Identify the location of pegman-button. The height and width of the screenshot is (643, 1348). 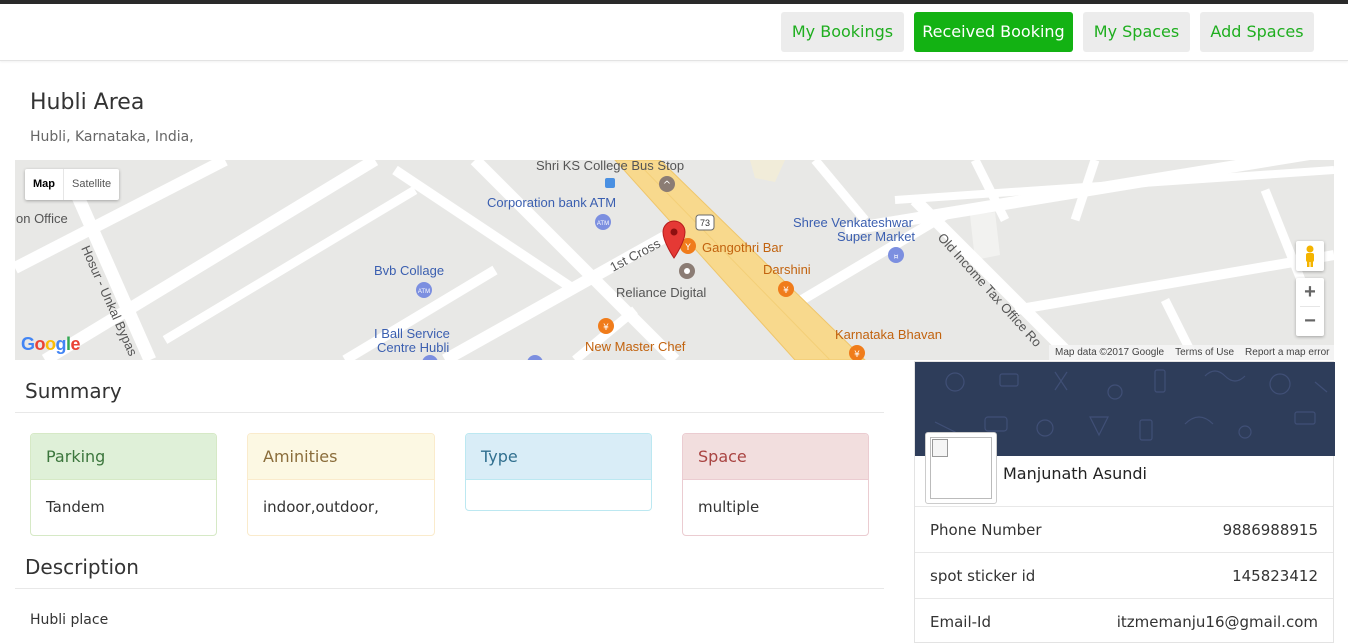
(1310, 256).